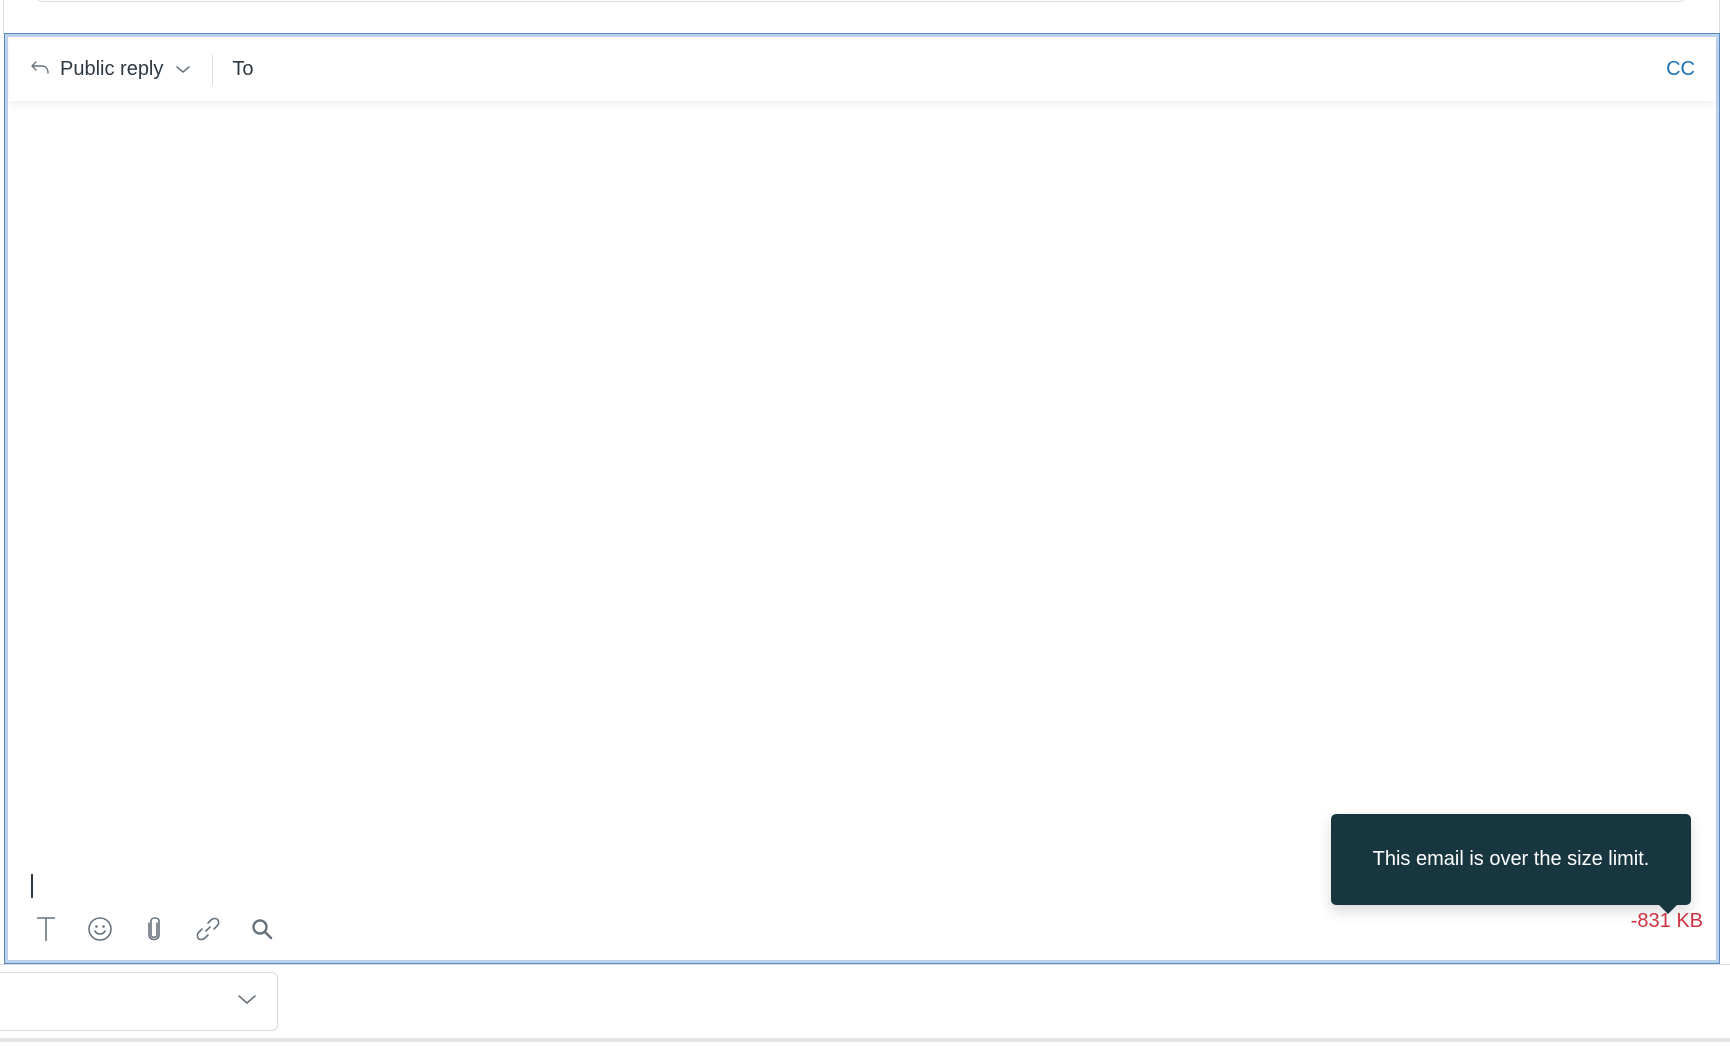  What do you see at coordinates (32, 886) in the screenshot?
I see `text-cursor` at bounding box center [32, 886].